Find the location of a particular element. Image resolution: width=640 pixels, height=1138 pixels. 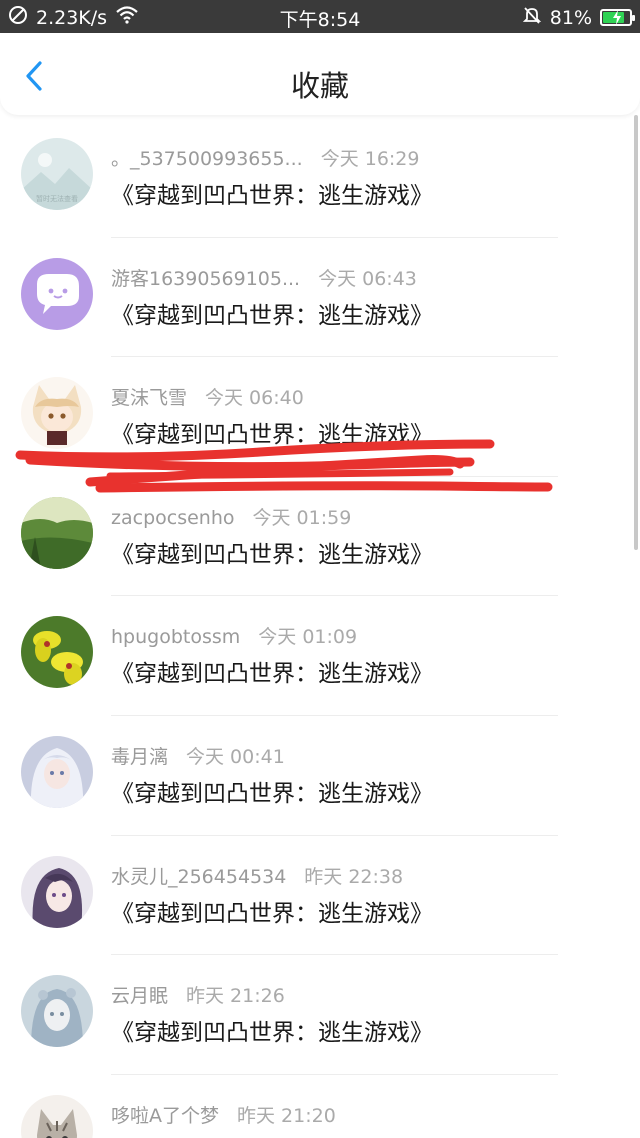

status-bar: 2.23K/s 下午8:54 81% is located at coordinates (320, 16).